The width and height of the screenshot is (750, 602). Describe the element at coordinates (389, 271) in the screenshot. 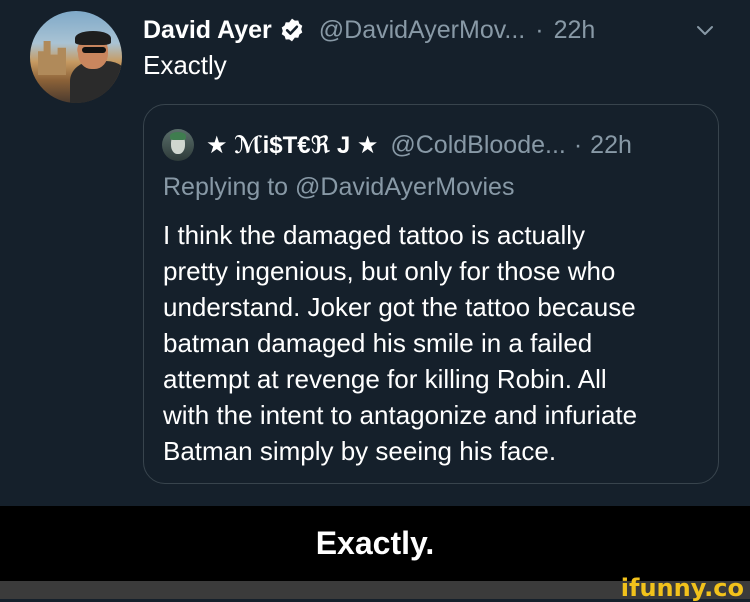

I see `quoted-text-line: pretty ingenious, but only for those who` at that location.